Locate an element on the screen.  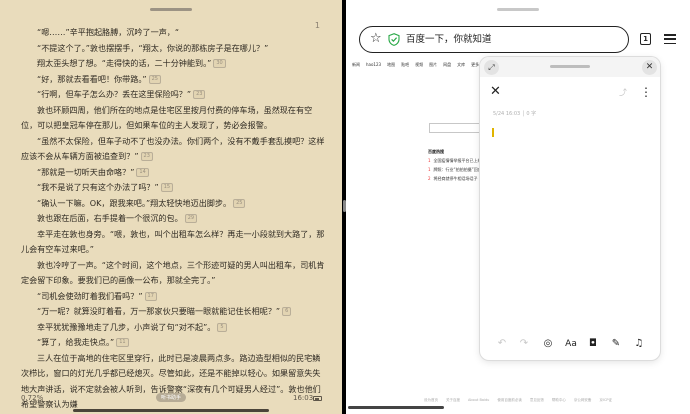
comment-count-badge: 15 is located at coordinates (167, 187).